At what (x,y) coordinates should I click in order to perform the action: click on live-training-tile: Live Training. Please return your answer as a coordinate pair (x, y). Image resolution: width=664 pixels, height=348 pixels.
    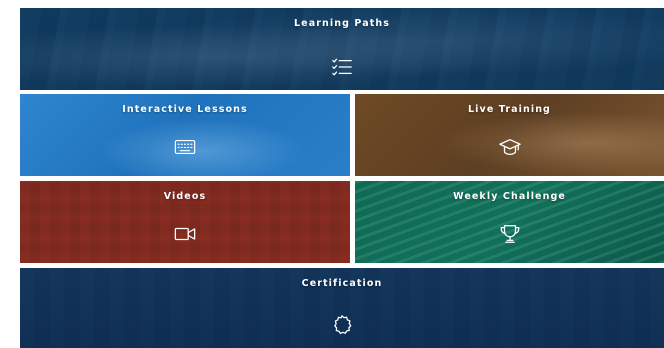
    Looking at the image, I should click on (509, 135).